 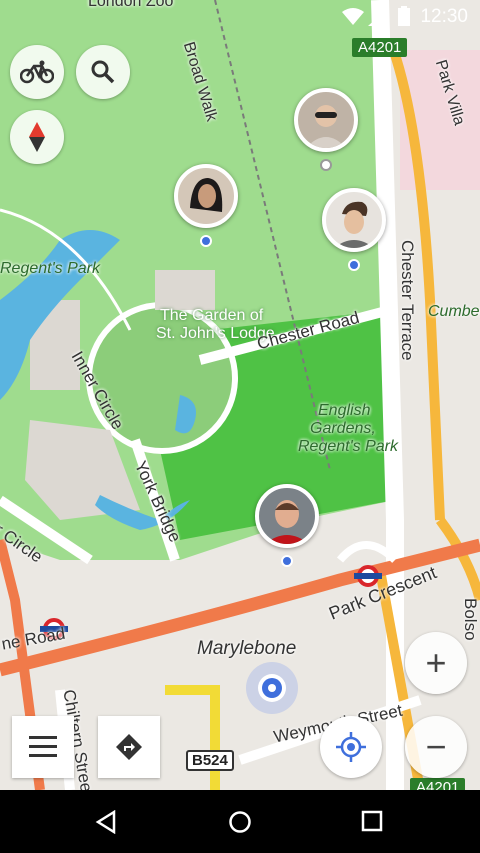 I want to click on my-location-button, so click(x=351, y=747).